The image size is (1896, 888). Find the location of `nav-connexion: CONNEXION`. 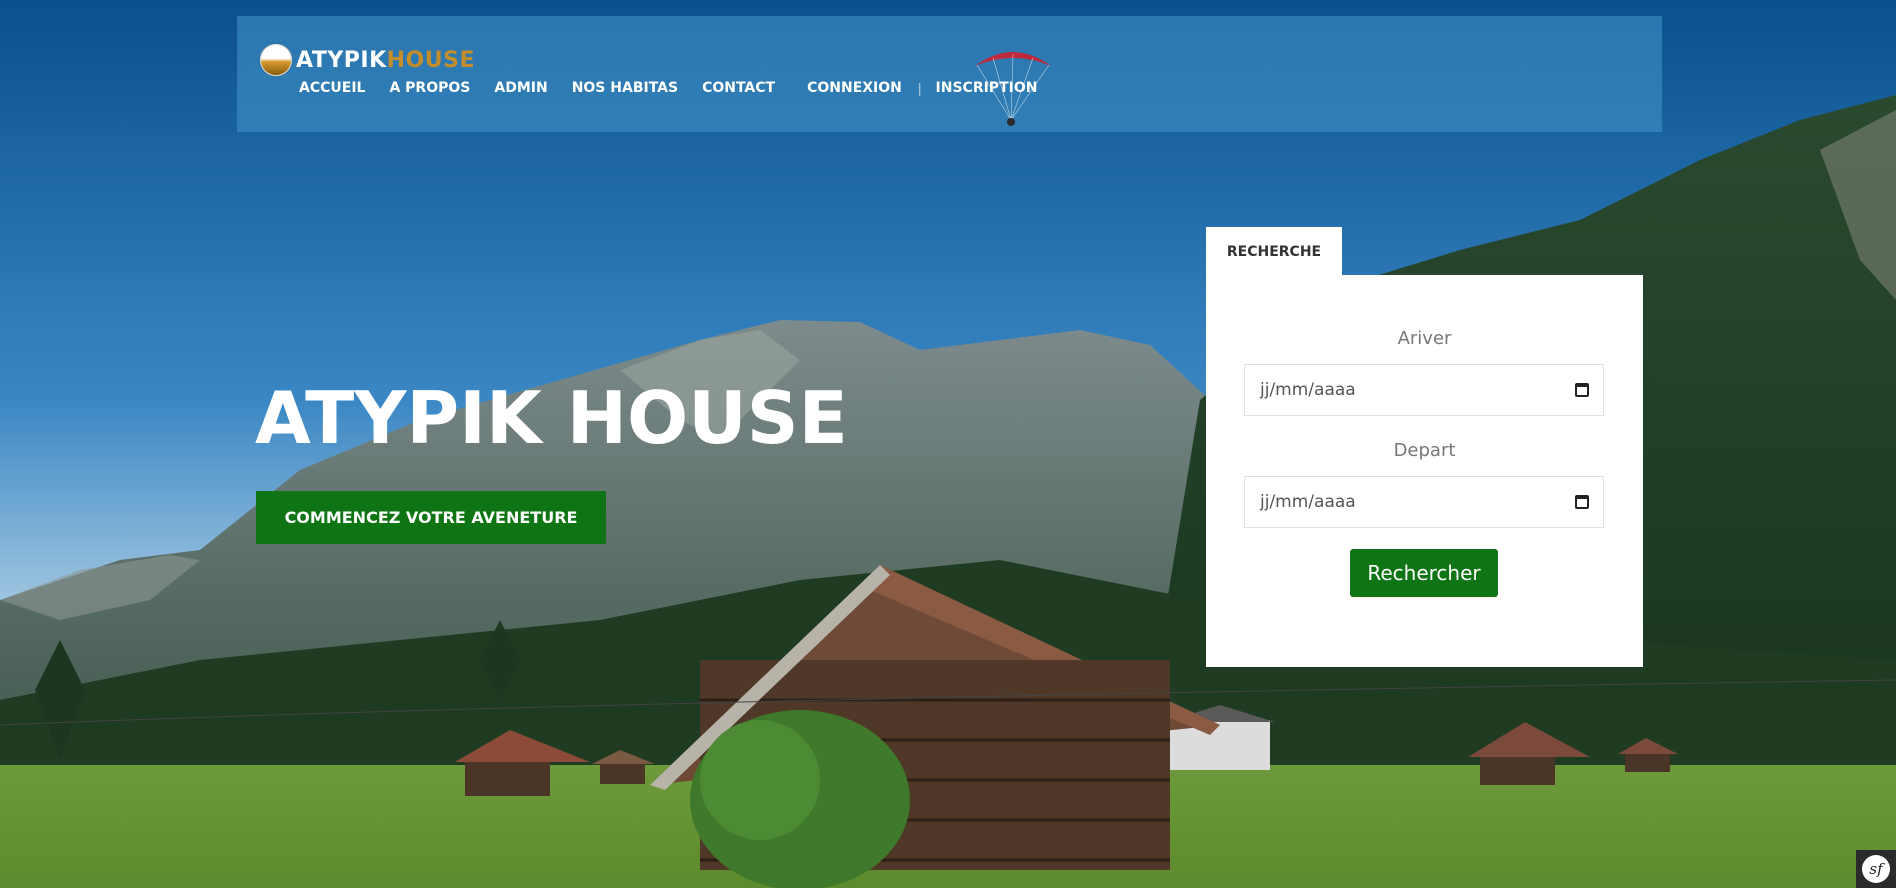

nav-connexion: CONNEXION is located at coordinates (854, 88).